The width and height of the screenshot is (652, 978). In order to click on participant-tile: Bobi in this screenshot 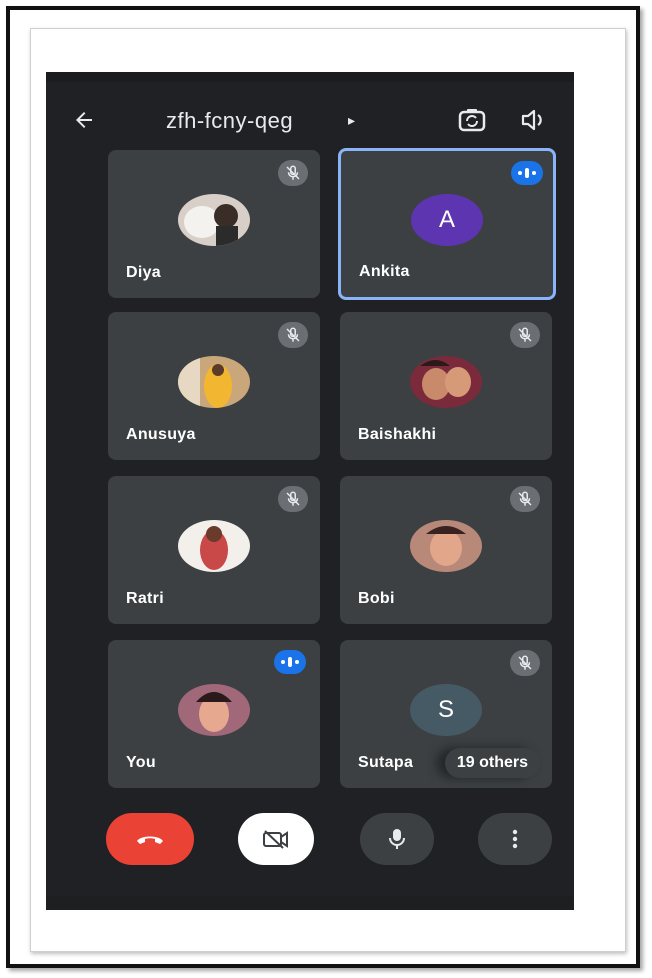, I will do `click(446, 550)`.